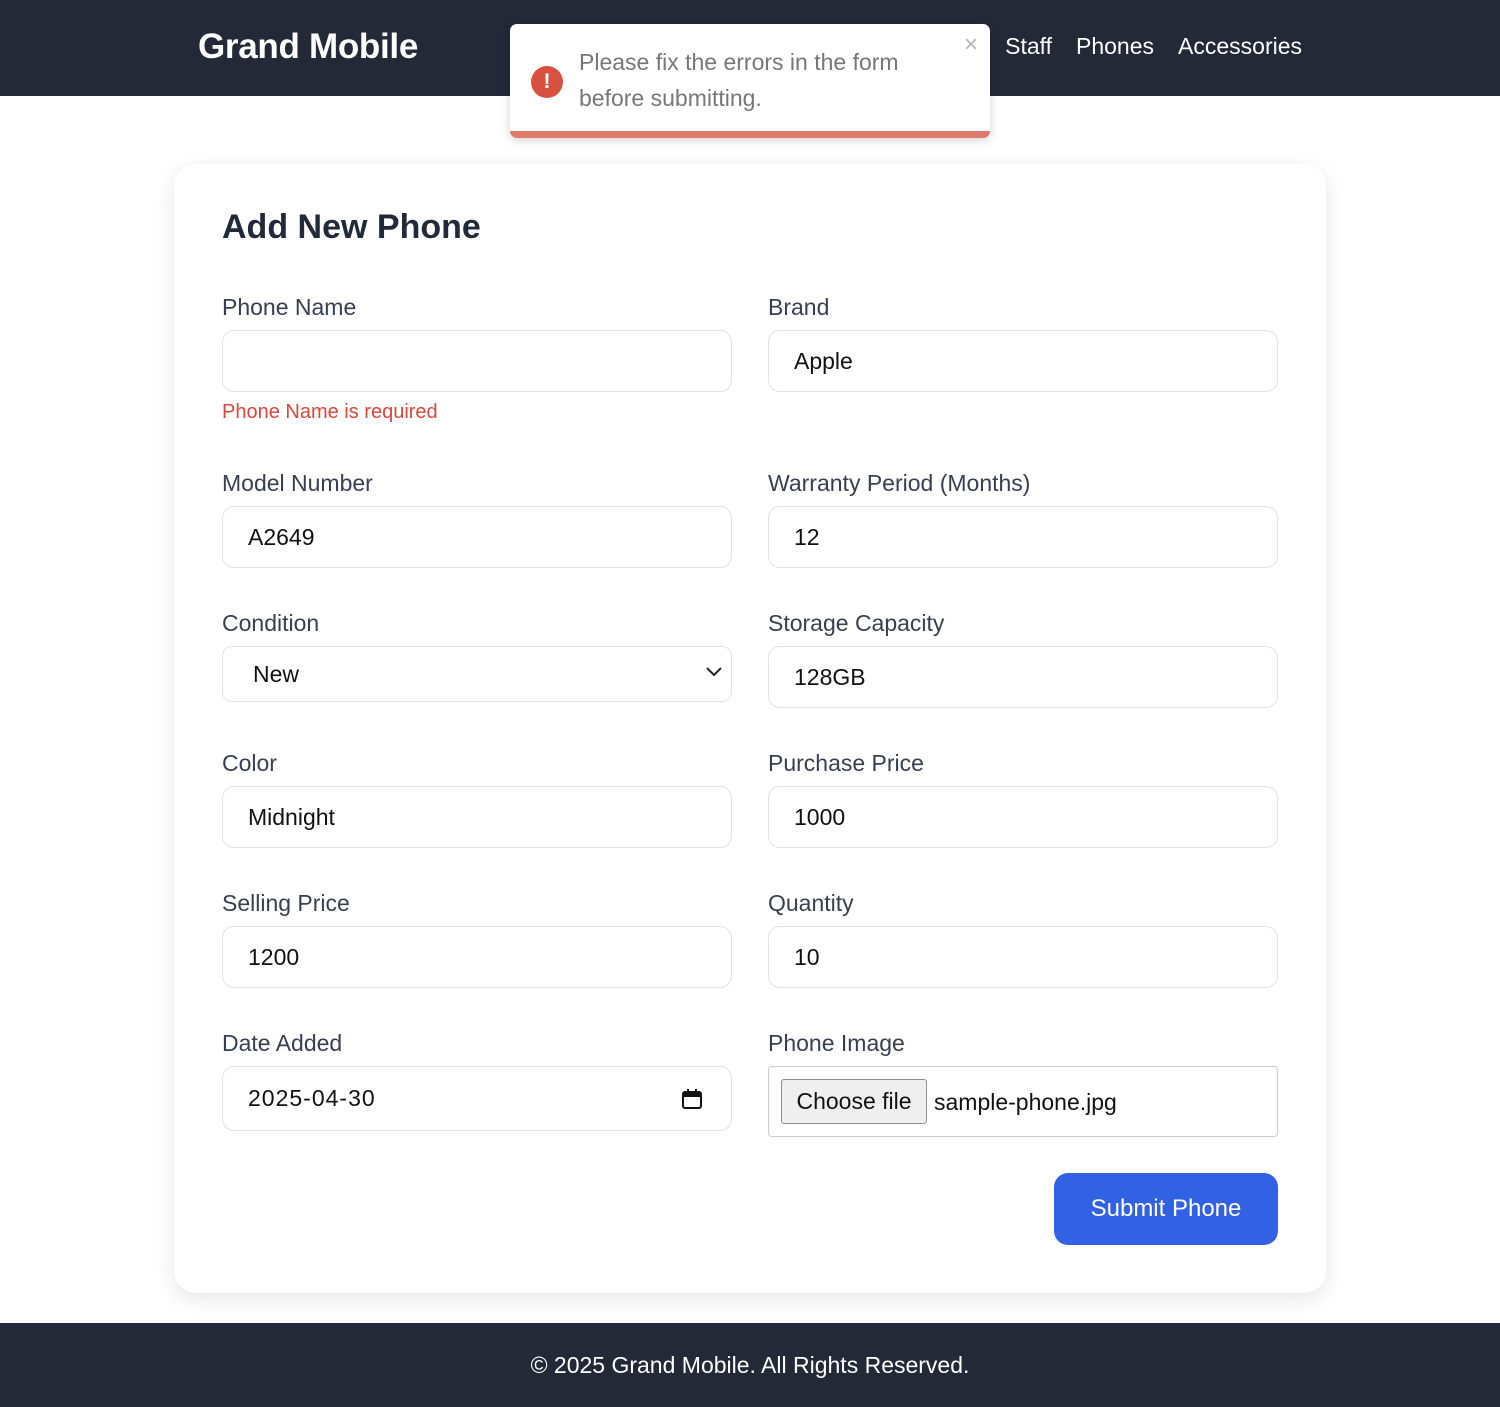 This screenshot has width=1500, height=1407. Describe the element at coordinates (811, 903) in the screenshot. I see `quantity-label: Quantity` at that location.